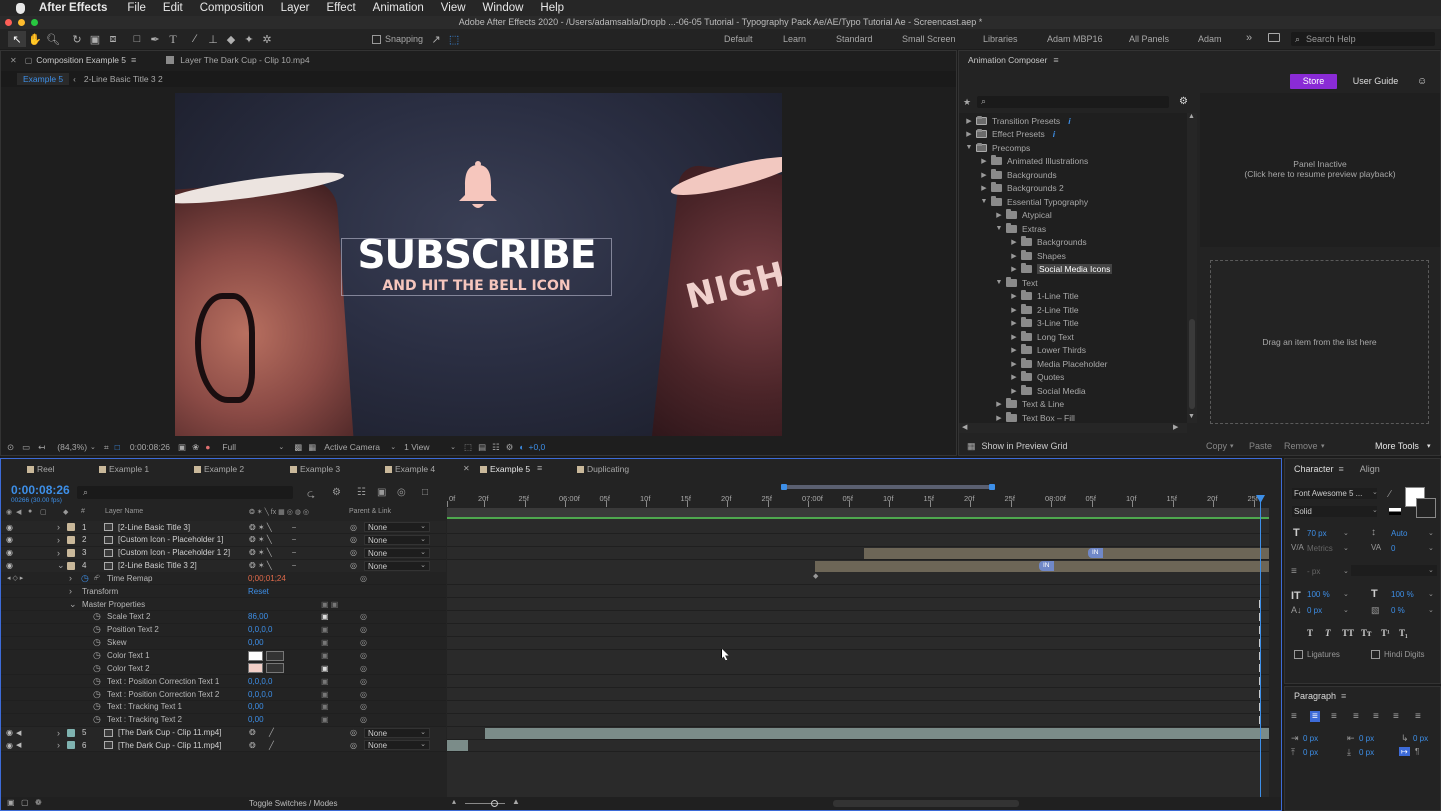 This screenshot has width=1441, height=811. I want to click on zoom-slider-thumb, so click(494, 803).